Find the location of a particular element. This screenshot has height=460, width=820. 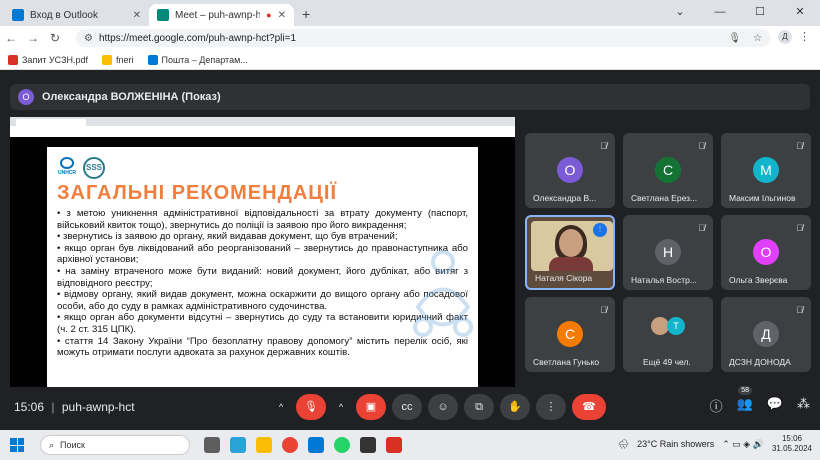

reload-icon: ↻ is located at coordinates (55, 38).